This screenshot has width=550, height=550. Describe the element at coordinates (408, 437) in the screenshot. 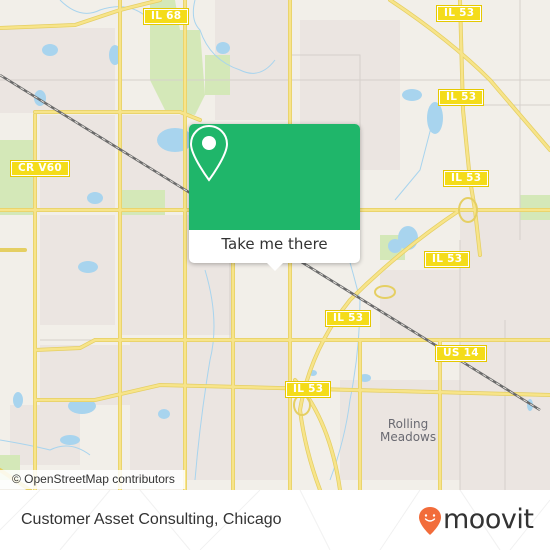

I see `place-label-line: Meadows` at that location.